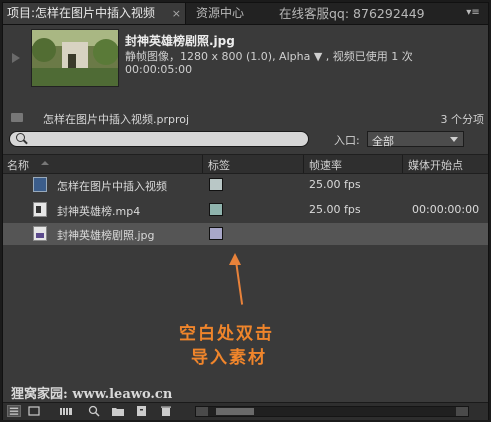 Image resolution: width=491 pixels, height=422 pixels. Describe the element at coordinates (352, 13) in the screenshot. I see `online-service-text: 在线客服qq: 876292449` at that location.